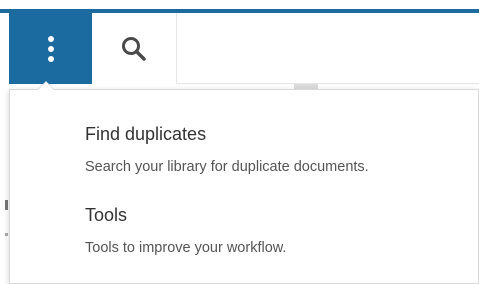 The height and width of the screenshot is (284, 479). Describe the element at coordinates (186, 248) in the screenshot. I see `menu-item-description: Tools to improve your workflow.` at that location.